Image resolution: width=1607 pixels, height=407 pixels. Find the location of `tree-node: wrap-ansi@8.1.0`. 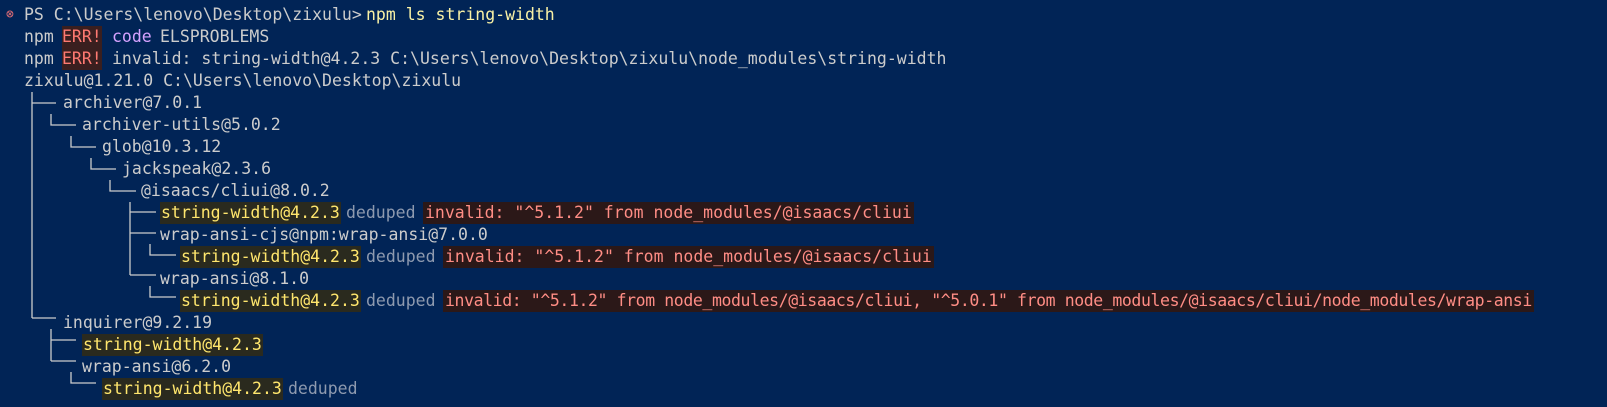

tree-node: wrap-ansi@8.1.0 is located at coordinates (803, 279).